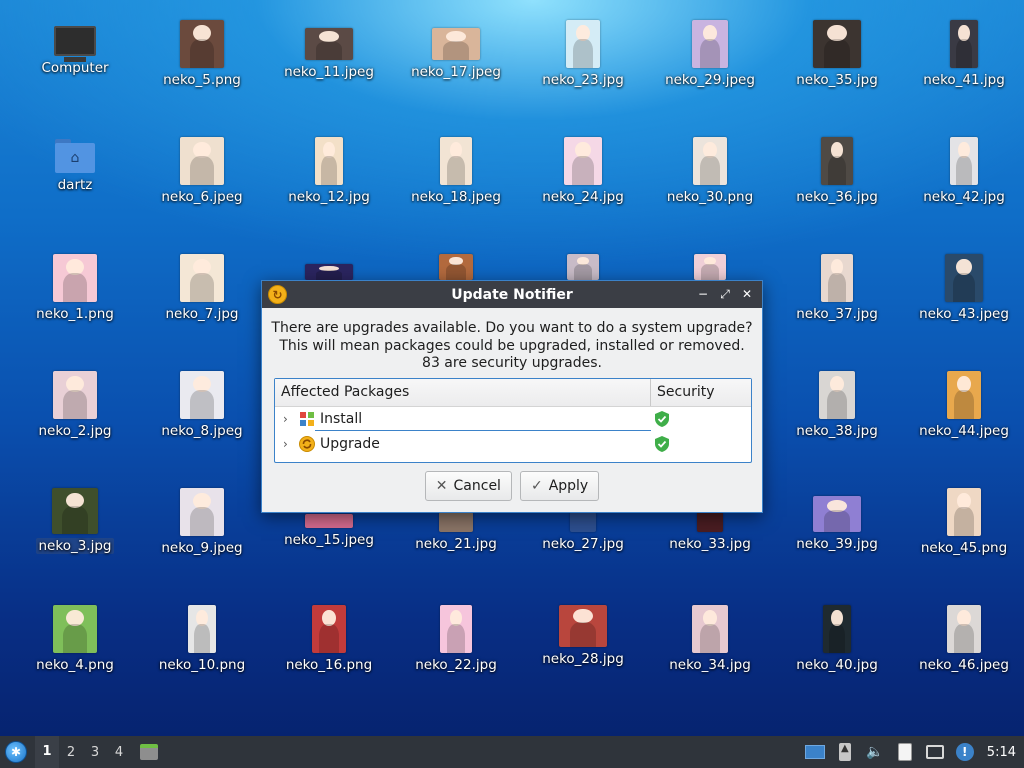 Image resolution: width=1024 pixels, height=768 pixels. I want to click on desktop-icon-computer: Computer, so click(75, 58).